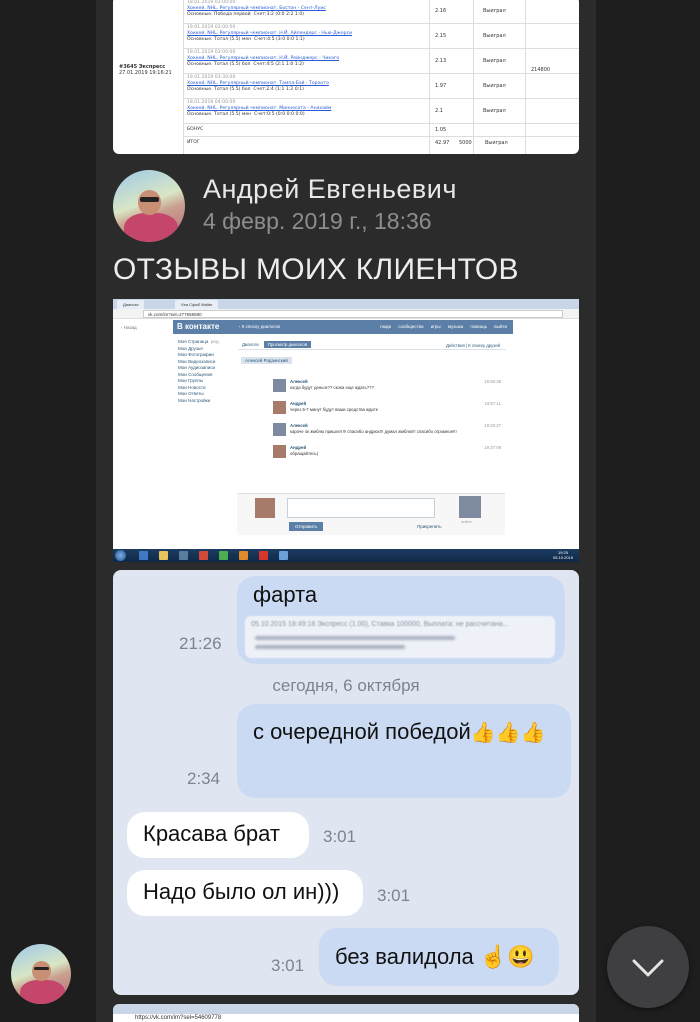 The image size is (700, 1022). Describe the element at coordinates (492, 381) in the screenshot. I see `vk-message-time: 19:55:38` at that location.